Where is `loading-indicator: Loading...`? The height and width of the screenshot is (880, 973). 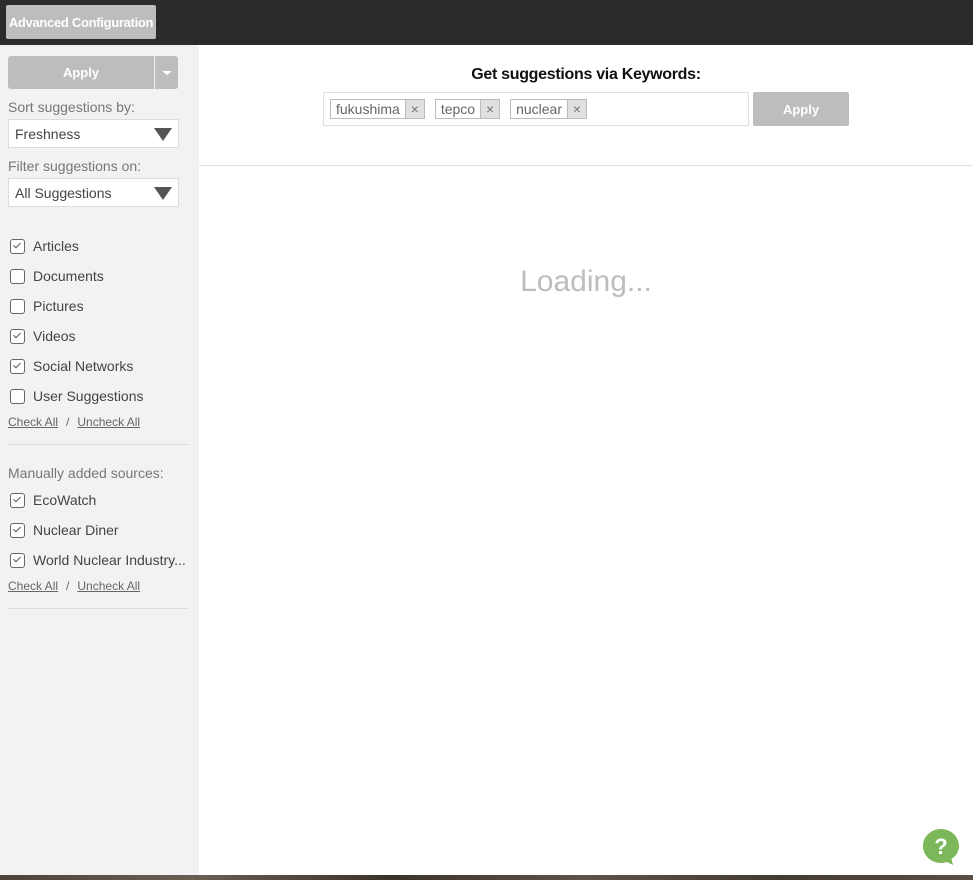
loading-indicator: Loading... is located at coordinates (586, 281).